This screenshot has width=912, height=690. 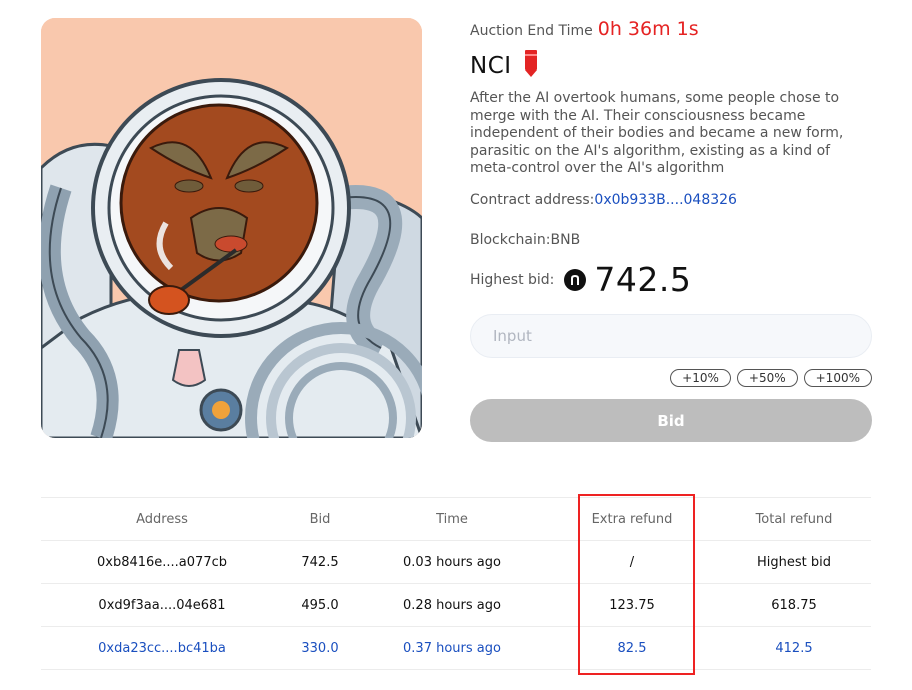 What do you see at coordinates (632, 562) in the screenshot?
I see `cell-extra-refund: /` at bounding box center [632, 562].